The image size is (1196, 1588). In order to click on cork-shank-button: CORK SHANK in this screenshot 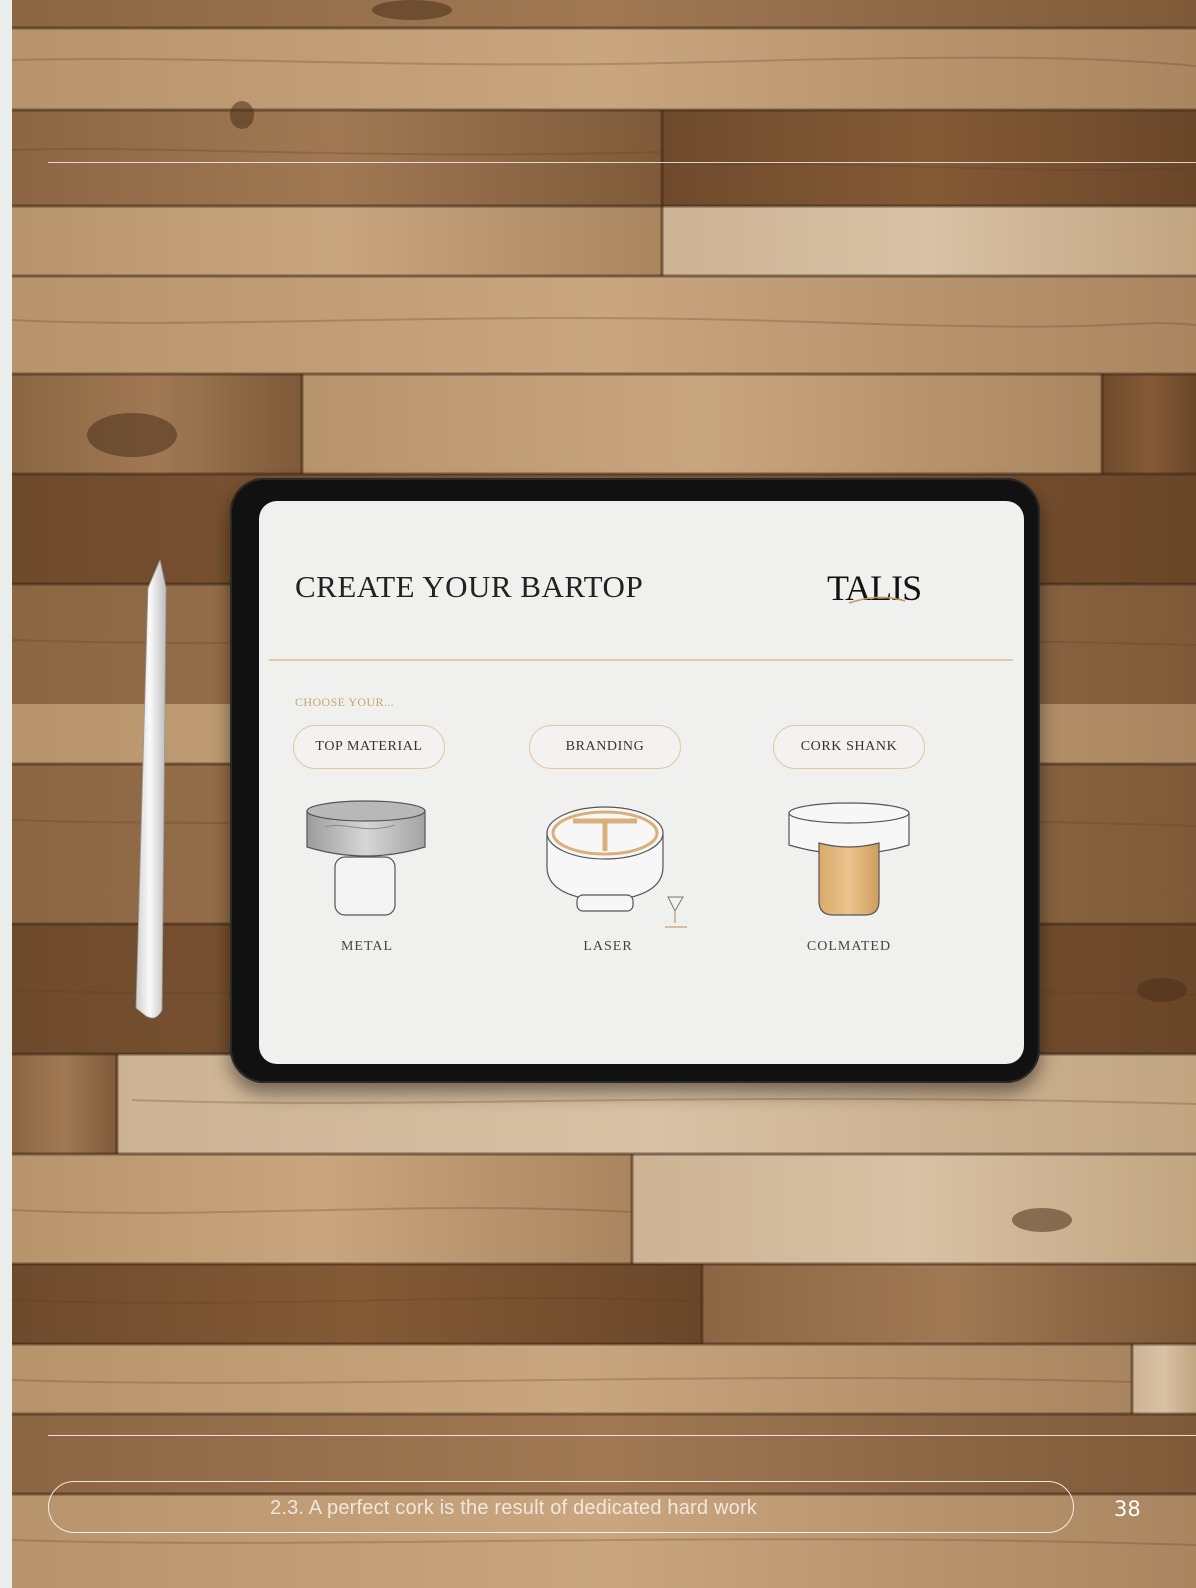, I will do `click(849, 747)`.